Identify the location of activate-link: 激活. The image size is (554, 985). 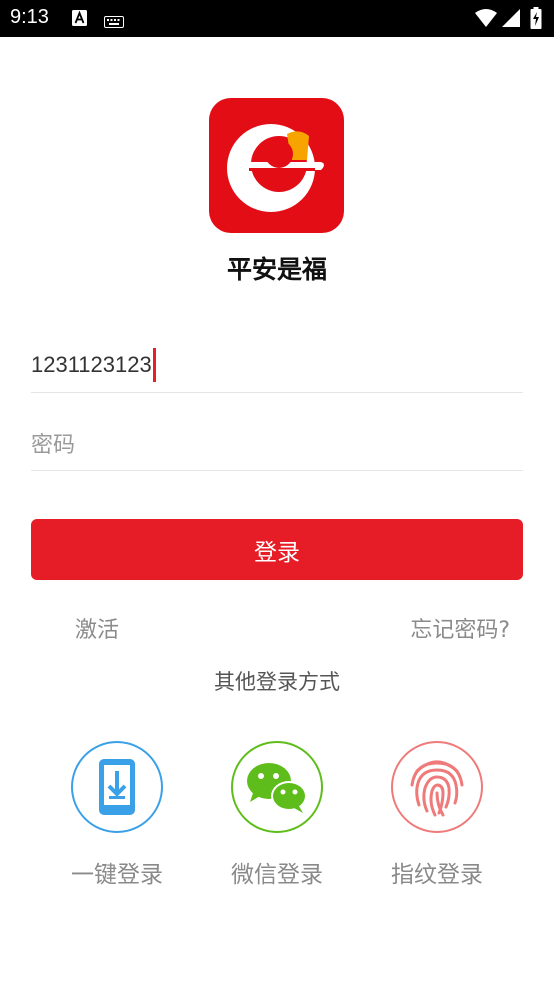
(97, 628).